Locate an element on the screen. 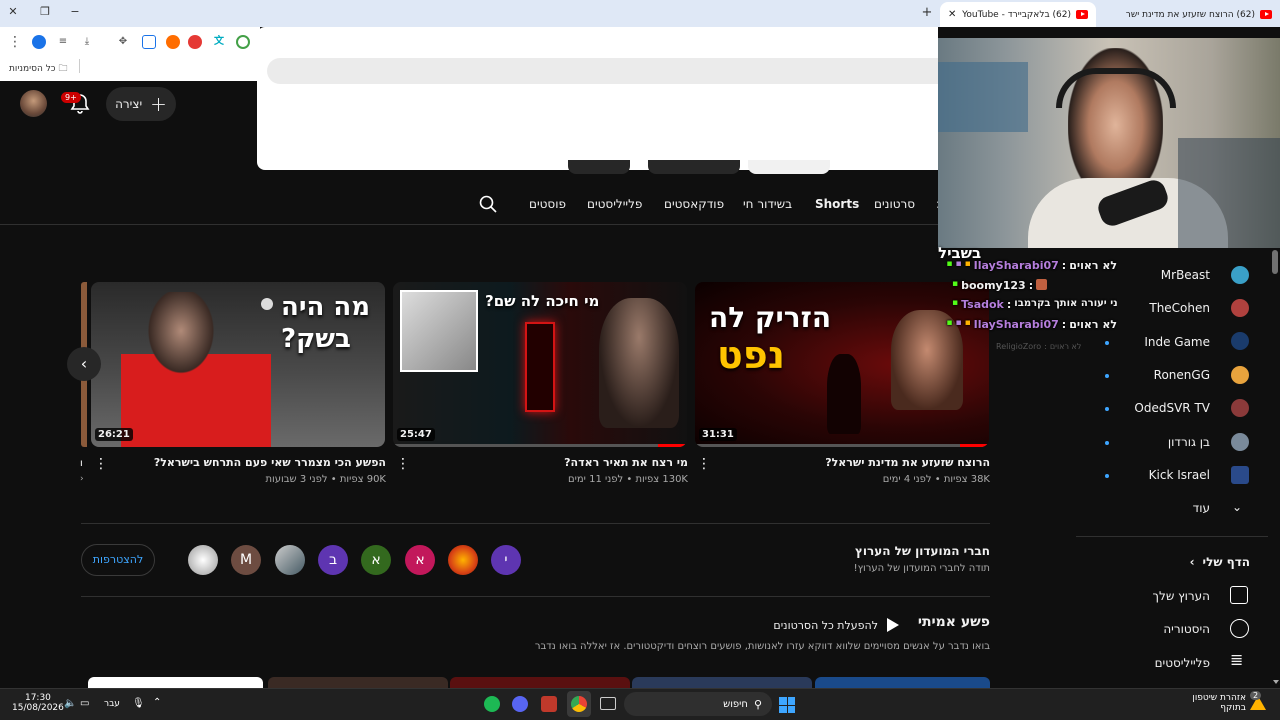 The width and height of the screenshot is (1280, 720). close-tab-icon: ✕ is located at coordinates (952, 14).